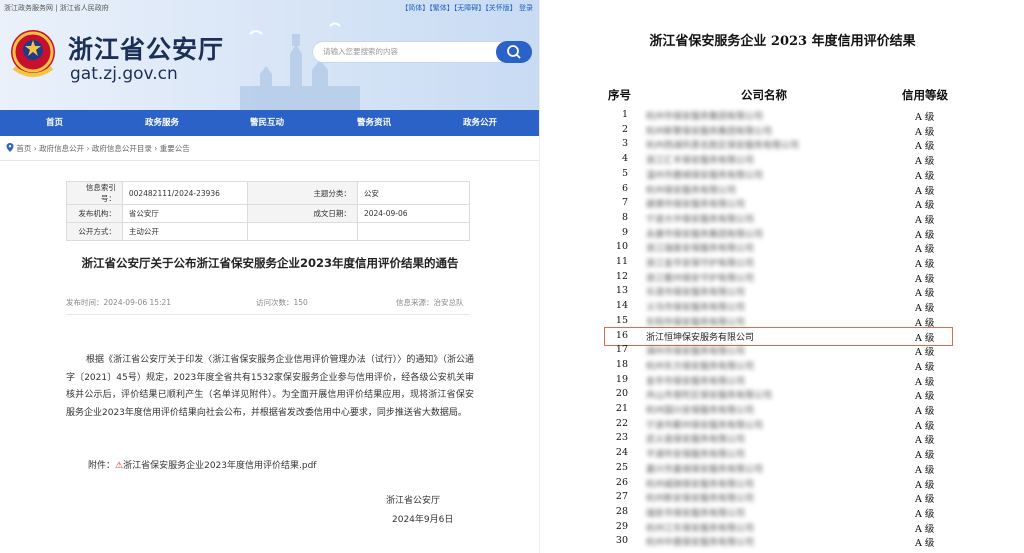  Describe the element at coordinates (624, 144) in the screenshot. I see `row-number: 3` at that location.